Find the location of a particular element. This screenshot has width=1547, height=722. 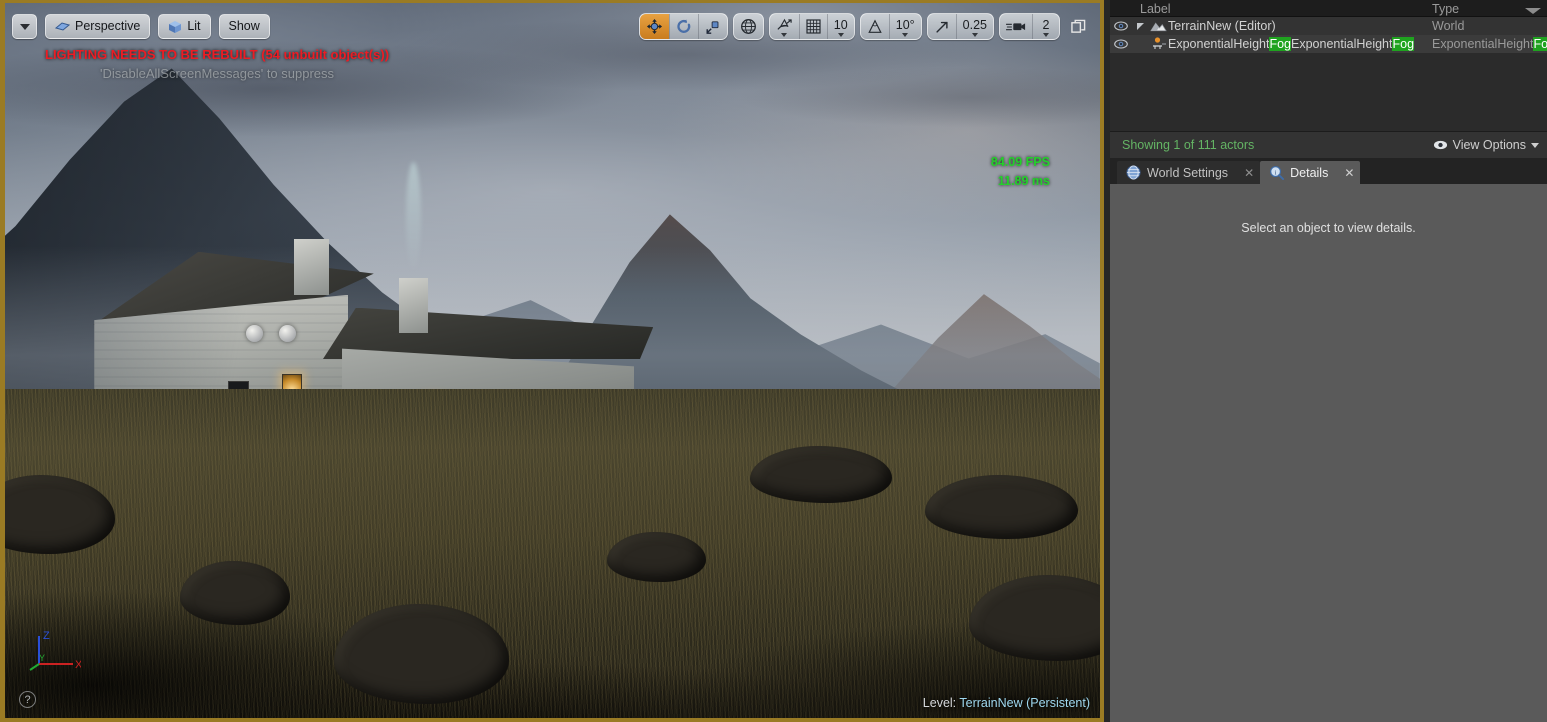

frametime-readout: 11.89 ms is located at coordinates (1023, 181).